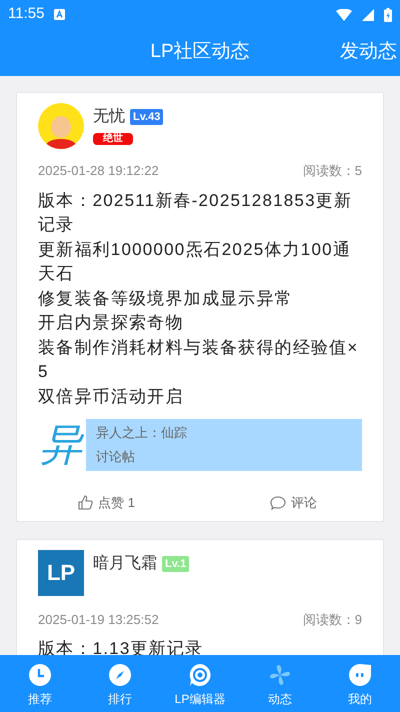 This screenshot has width=400, height=712. What do you see at coordinates (26, 14) in the screenshot?
I see `status-time: 11:55` at bounding box center [26, 14].